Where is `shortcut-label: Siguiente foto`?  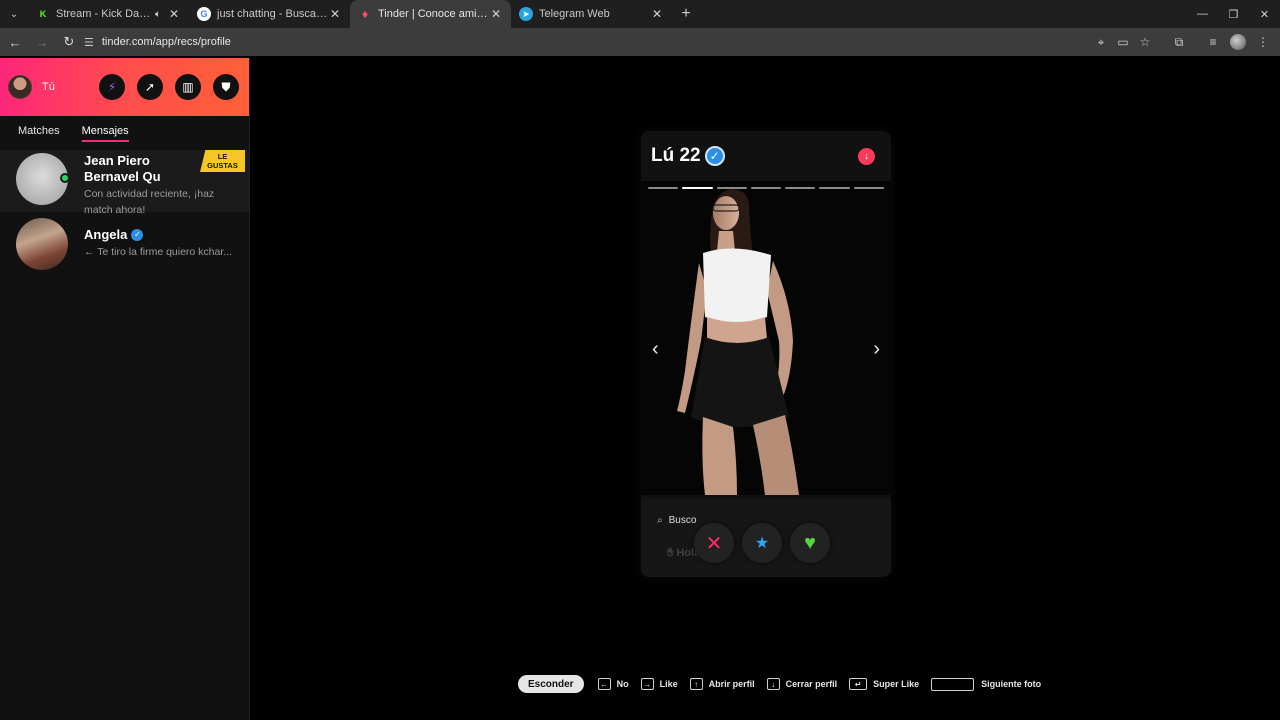
shortcut-label: Siguiente foto is located at coordinates (1011, 684).